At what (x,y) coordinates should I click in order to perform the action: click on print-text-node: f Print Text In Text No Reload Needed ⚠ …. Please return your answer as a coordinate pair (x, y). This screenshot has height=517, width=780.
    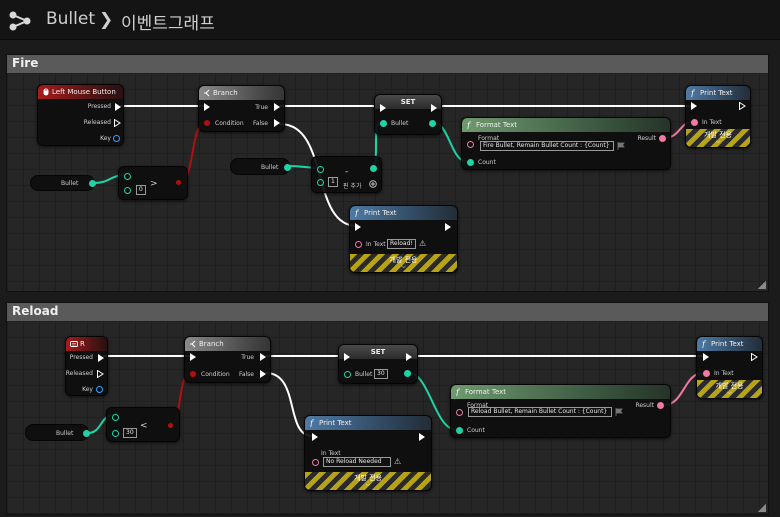
    Looking at the image, I should click on (368, 453).